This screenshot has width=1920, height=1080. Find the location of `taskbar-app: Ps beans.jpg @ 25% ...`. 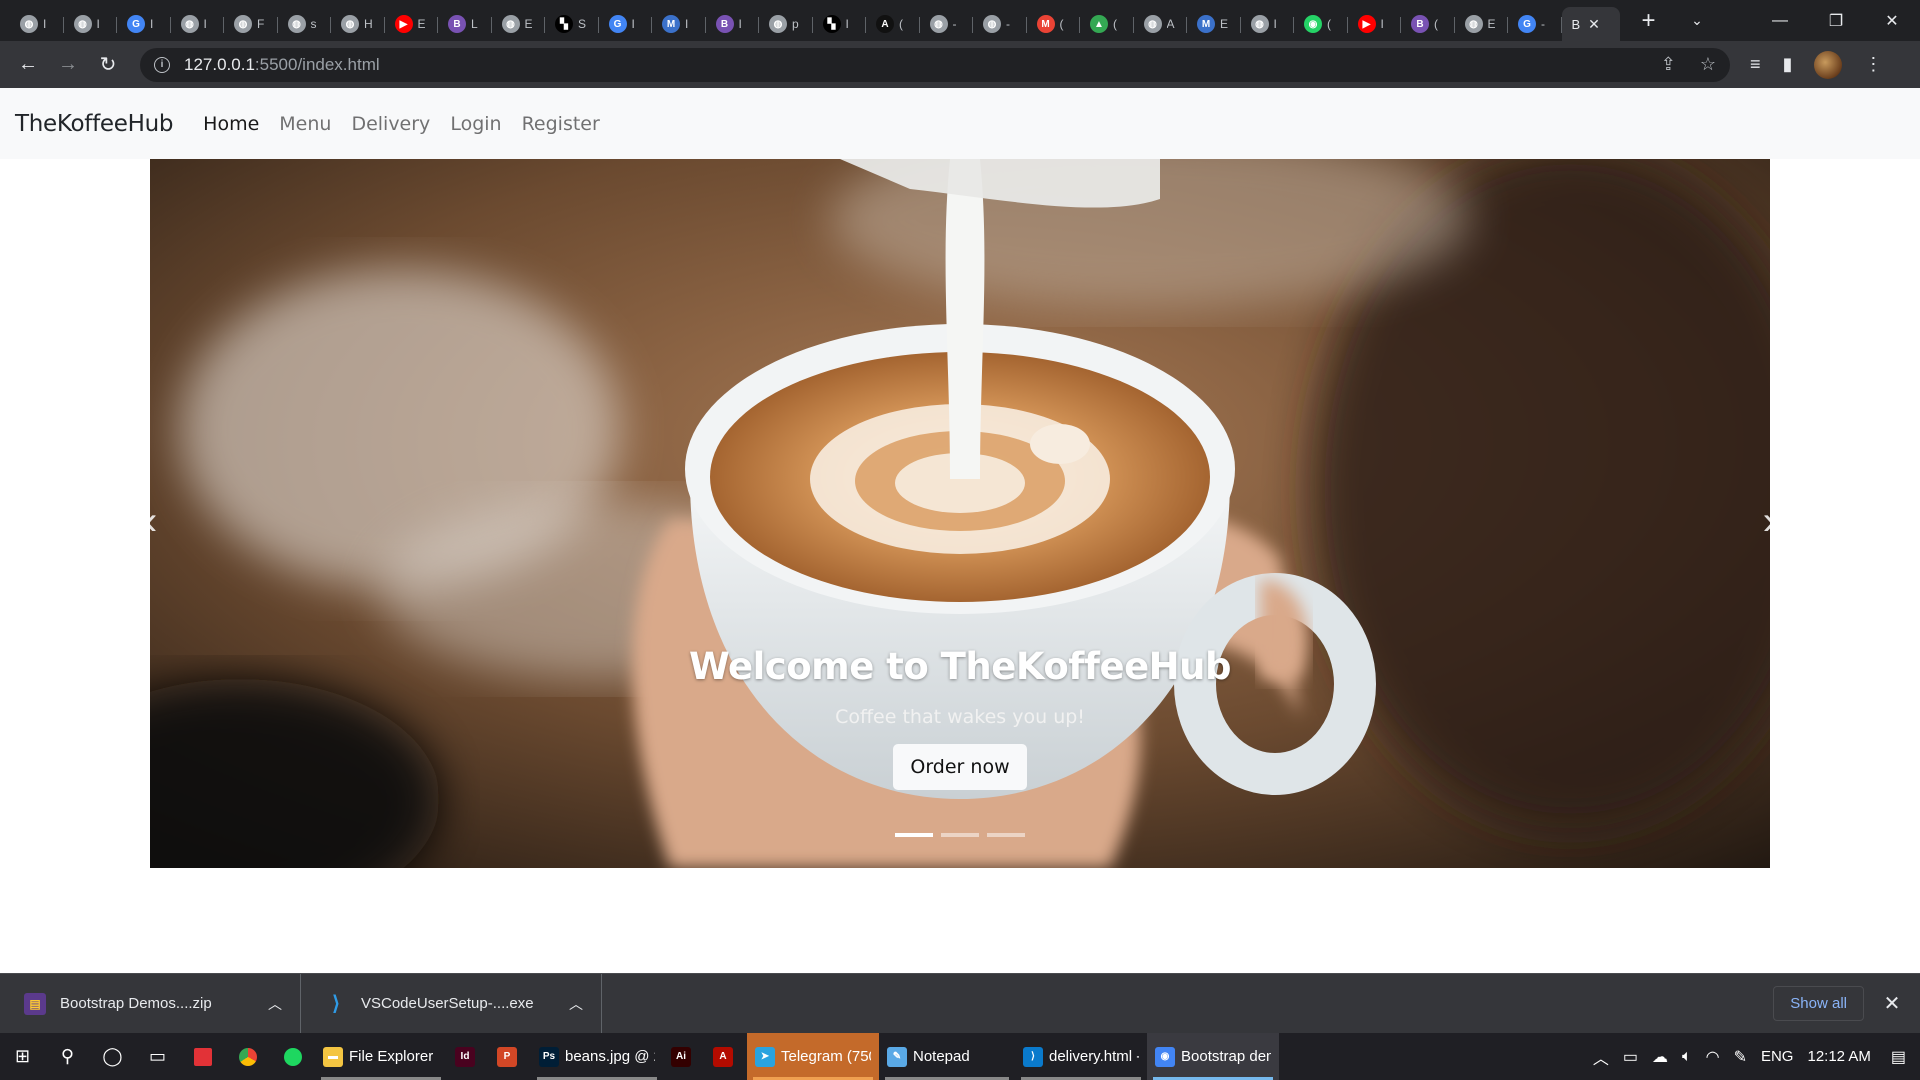

taskbar-app: Ps beans.jpg @ 25% ... is located at coordinates (597, 1056).